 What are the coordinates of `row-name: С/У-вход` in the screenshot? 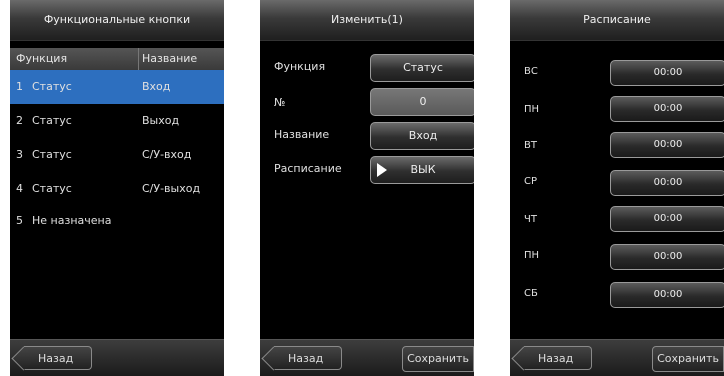 It's located at (167, 154).